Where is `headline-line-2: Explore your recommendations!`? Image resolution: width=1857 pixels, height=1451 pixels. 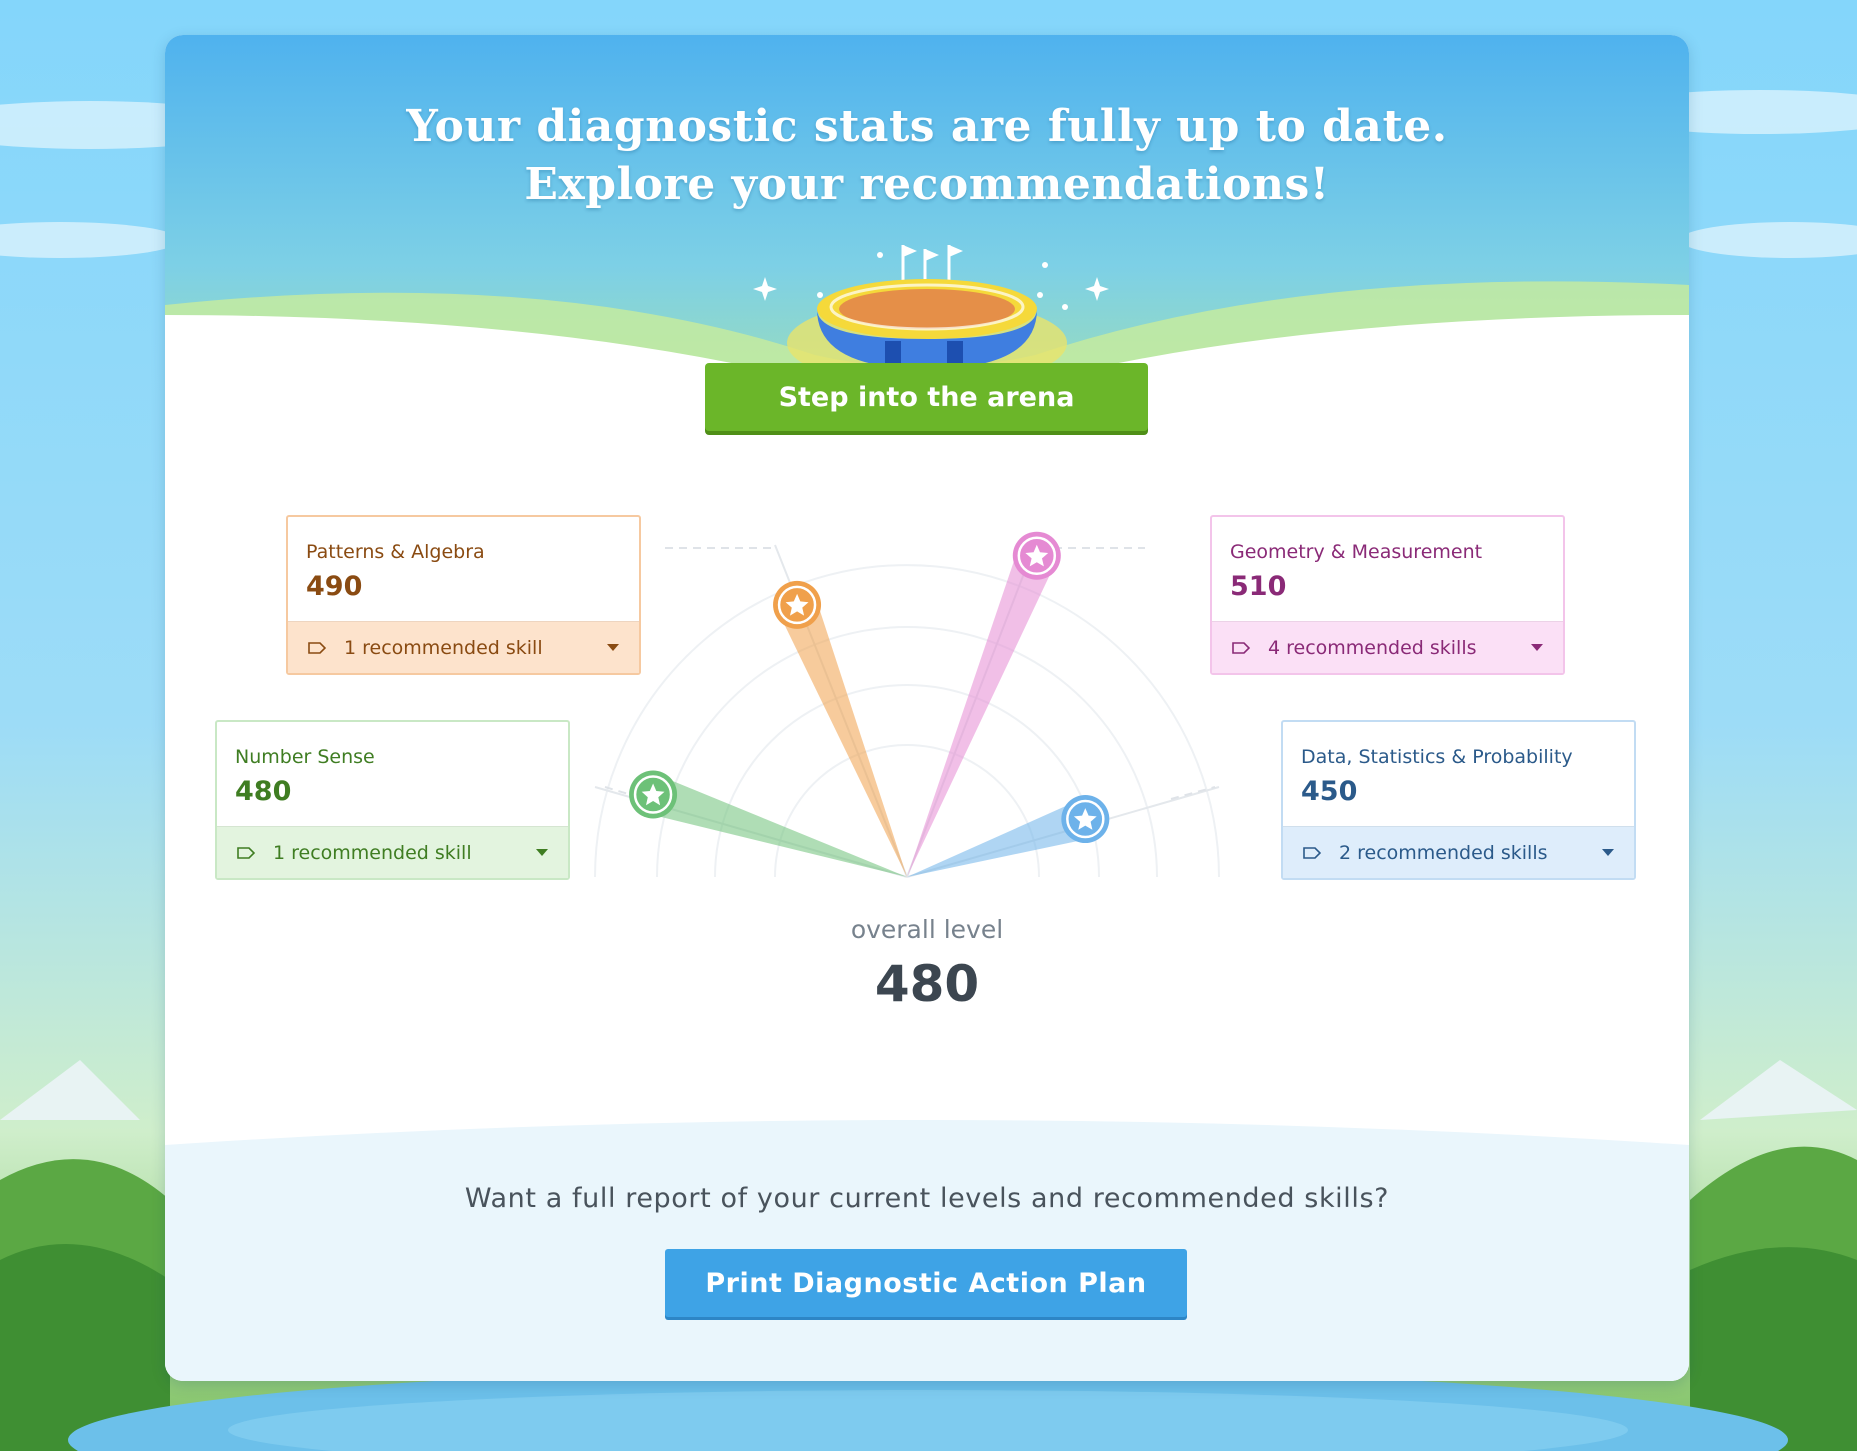
headline-line-2: Explore your recommendations! is located at coordinates (927, 184).